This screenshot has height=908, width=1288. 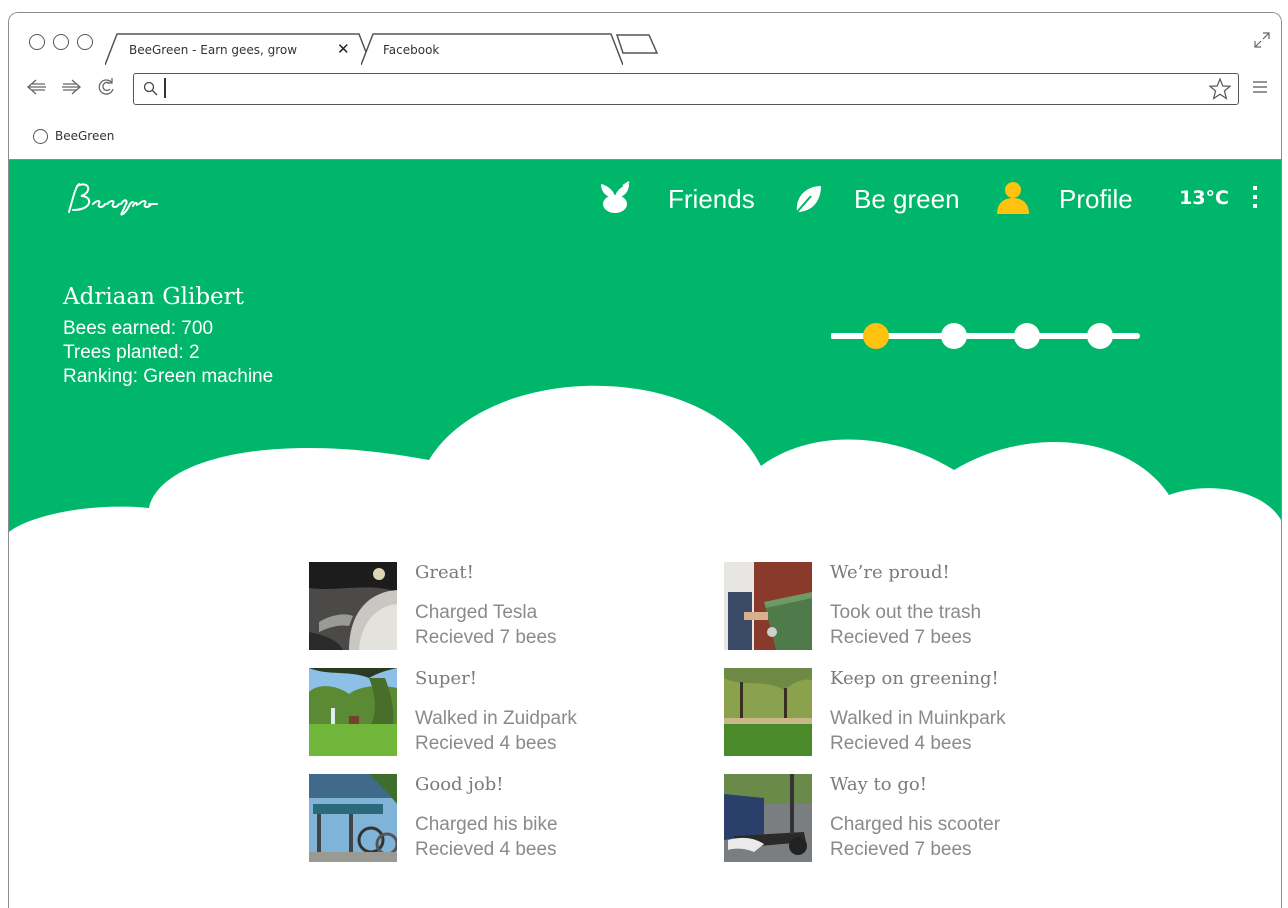 I want to click on fullscreen-icon, so click(x=1262, y=40).